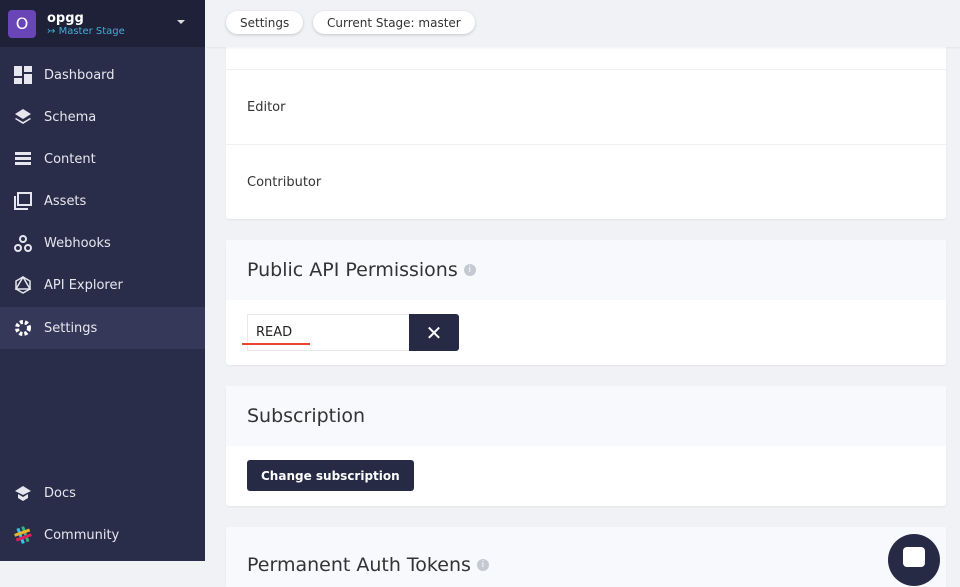  What do you see at coordinates (181, 22) in the screenshot?
I see `chevron-down-icon` at bounding box center [181, 22].